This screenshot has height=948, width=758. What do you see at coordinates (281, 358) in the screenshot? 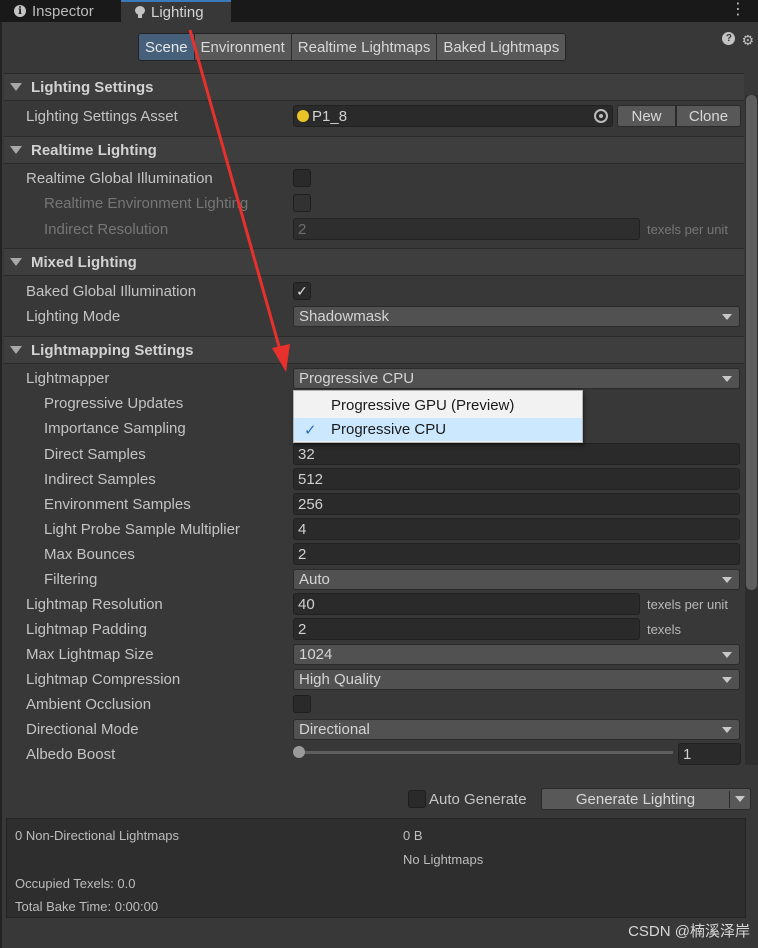
I see `annotation-arrow-head` at bounding box center [281, 358].